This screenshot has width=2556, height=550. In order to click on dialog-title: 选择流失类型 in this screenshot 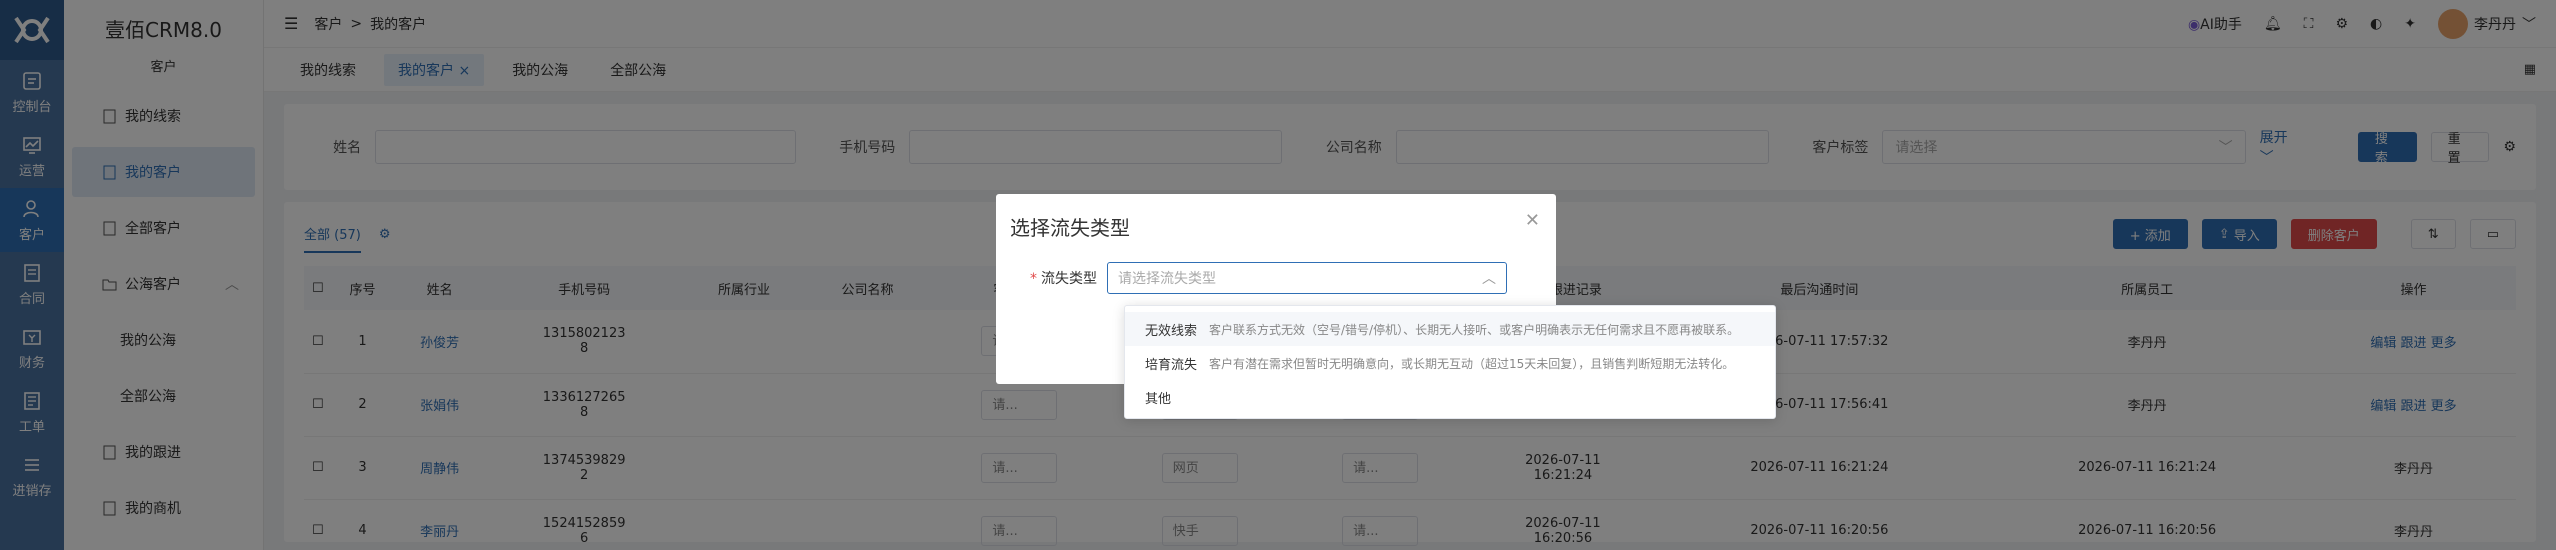, I will do `click(1070, 228)`.